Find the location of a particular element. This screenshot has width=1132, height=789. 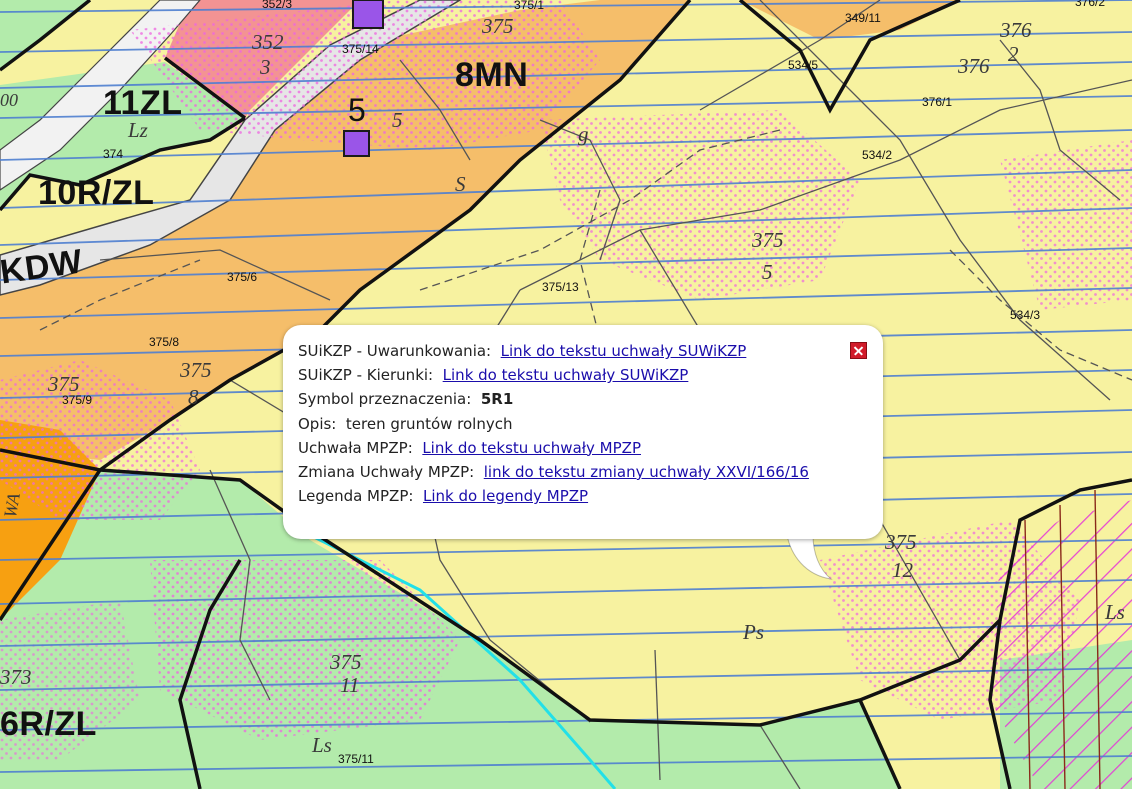

hand-00: 00 is located at coordinates (9, 100).